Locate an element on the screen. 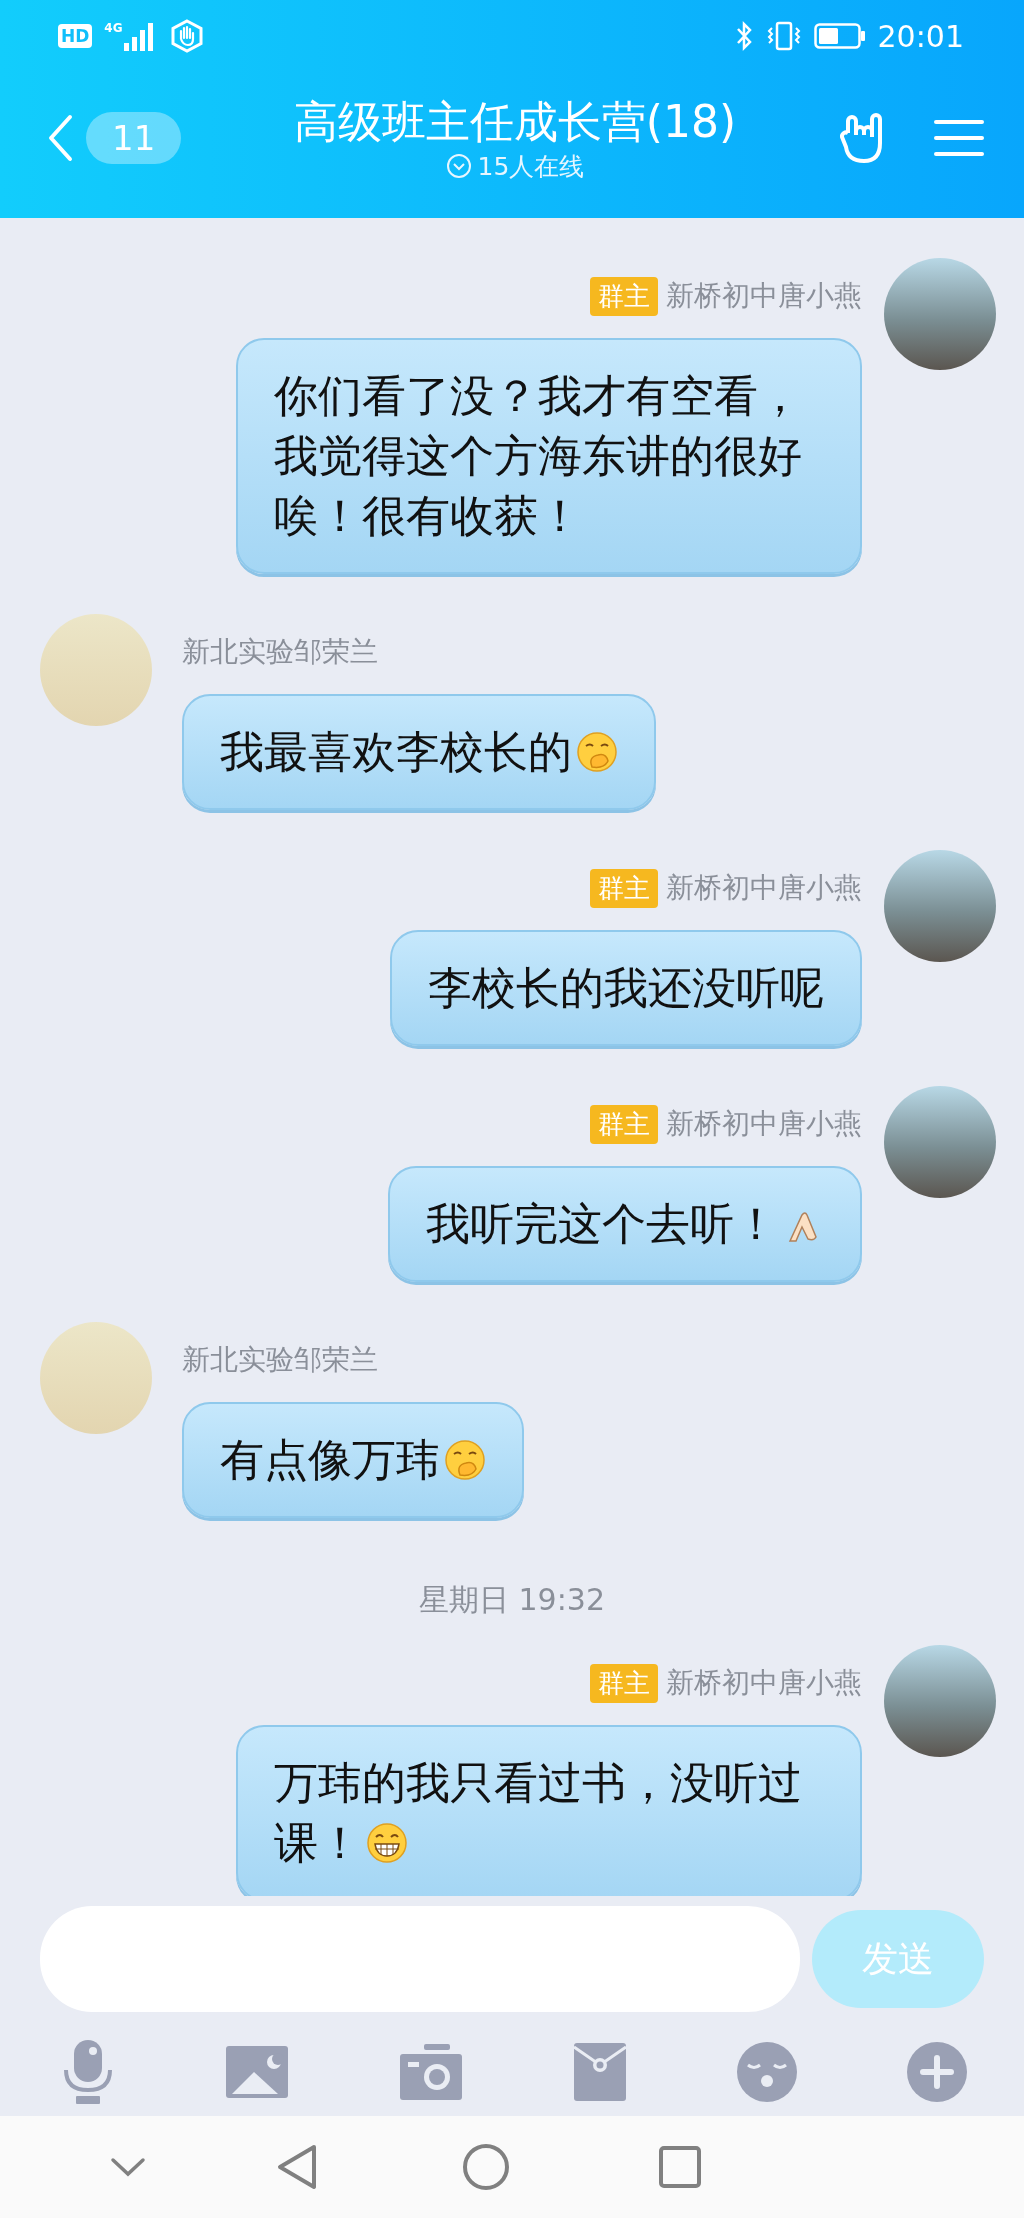  message-bubble: 万玮的我只看过书，没听过课！ is located at coordinates (549, 1810).